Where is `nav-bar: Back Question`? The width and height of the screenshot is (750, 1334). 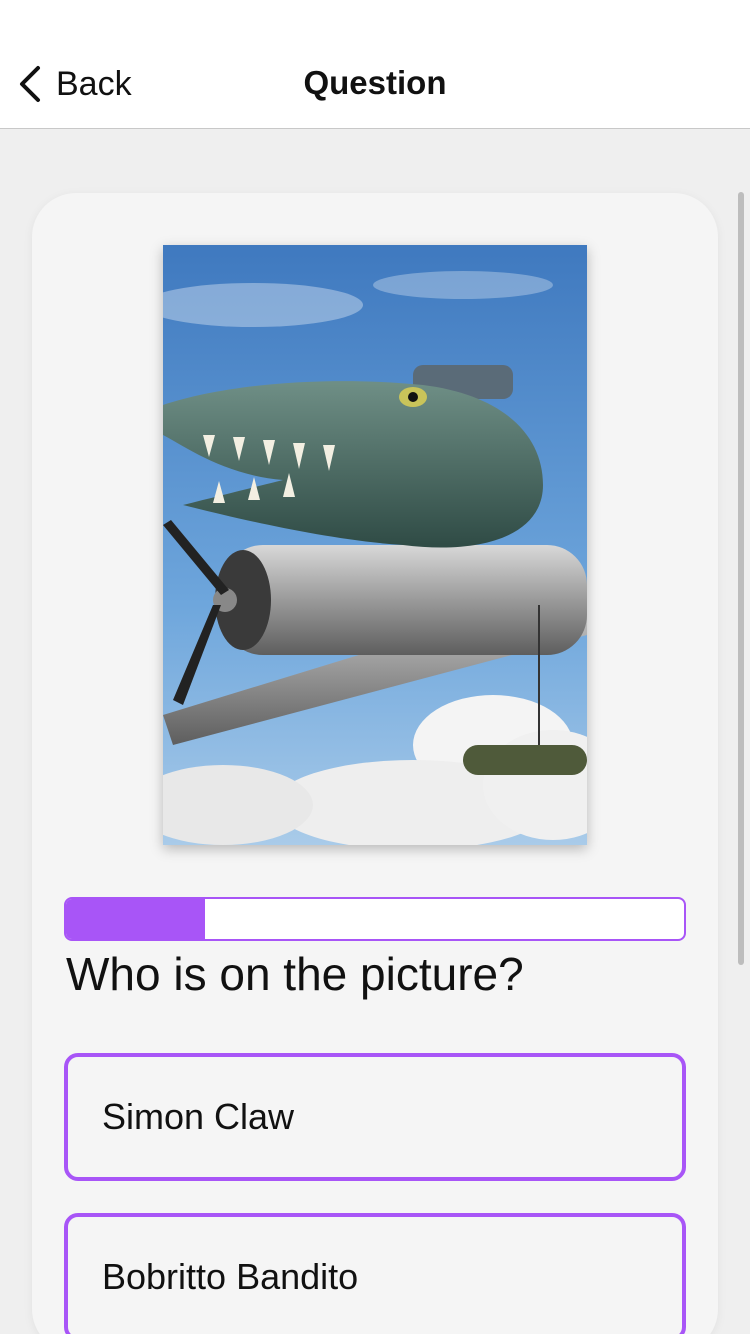 nav-bar: Back Question is located at coordinates (375, 64).